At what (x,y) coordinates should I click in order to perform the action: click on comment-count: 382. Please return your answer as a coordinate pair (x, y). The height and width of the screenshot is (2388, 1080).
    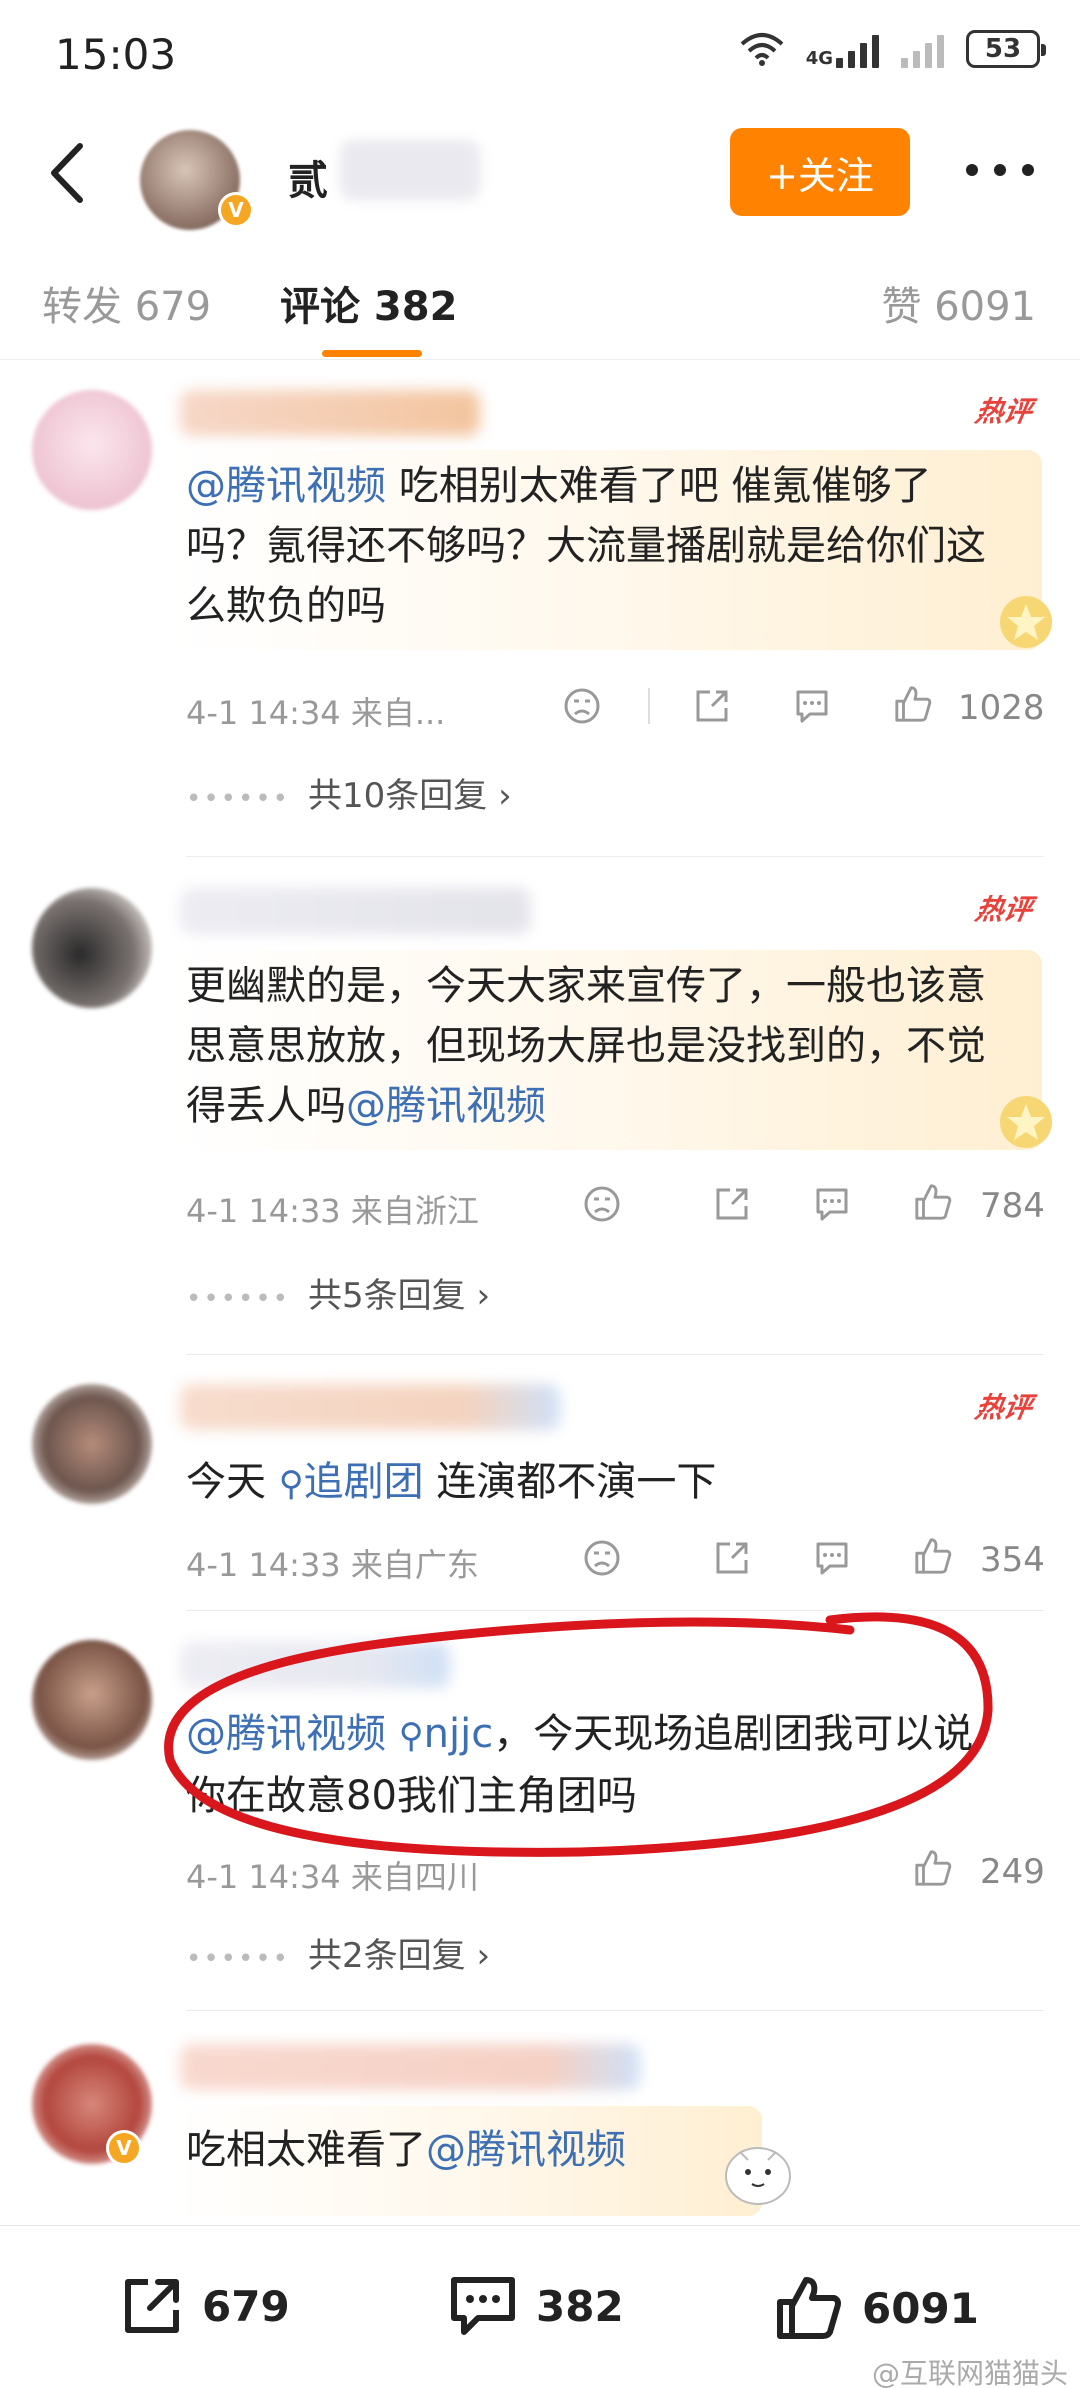
    Looking at the image, I should click on (580, 2306).